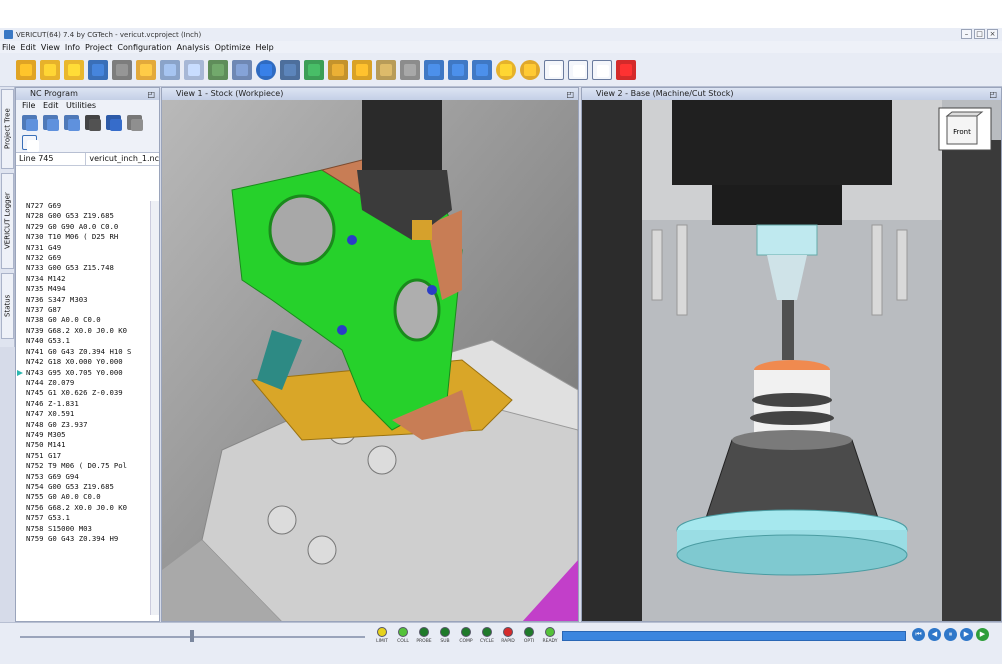 This screenshot has width=1002, height=668. I want to click on split-vertical-icon, so click(578, 69).